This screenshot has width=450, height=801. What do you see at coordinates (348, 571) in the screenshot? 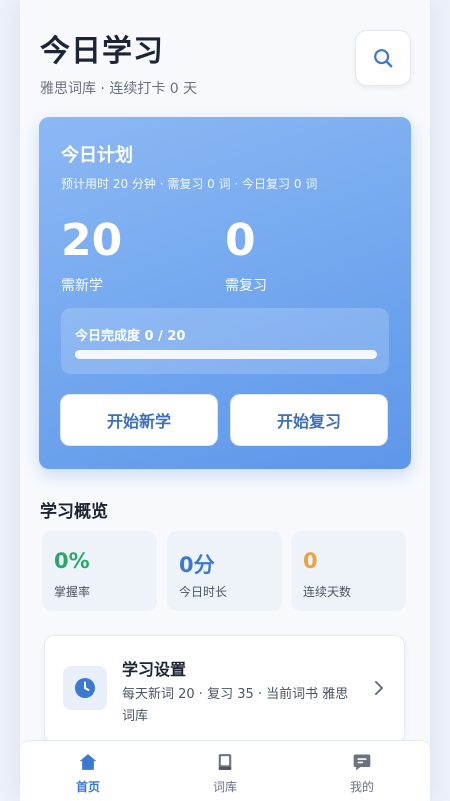
I see `stat-card-streak: 0 连续天数` at bounding box center [348, 571].